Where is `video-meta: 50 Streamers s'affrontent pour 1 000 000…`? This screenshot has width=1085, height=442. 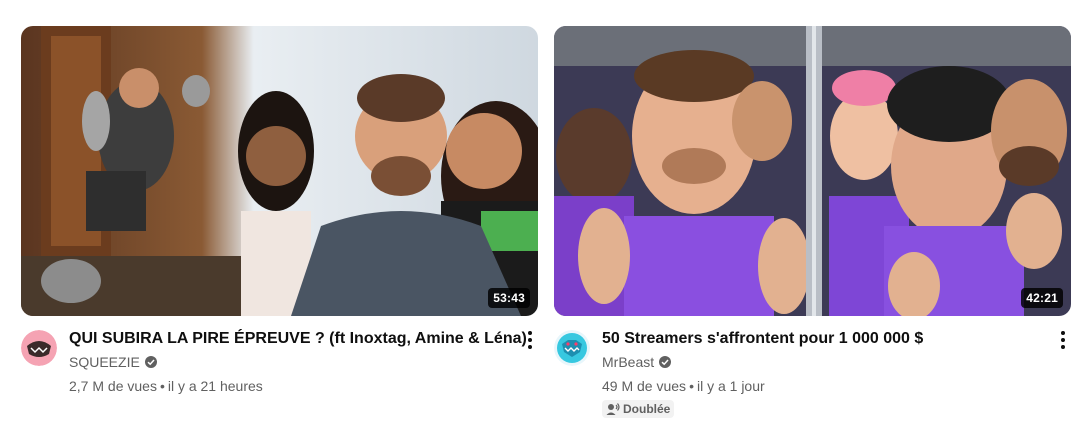
video-meta: 50 Streamers s'affrontent pour 1 000 000… is located at coordinates (812, 374).